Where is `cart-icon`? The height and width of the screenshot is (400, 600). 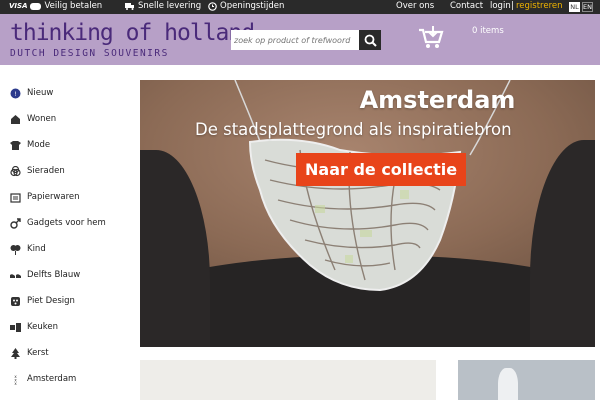 cart-icon is located at coordinates (431, 37).